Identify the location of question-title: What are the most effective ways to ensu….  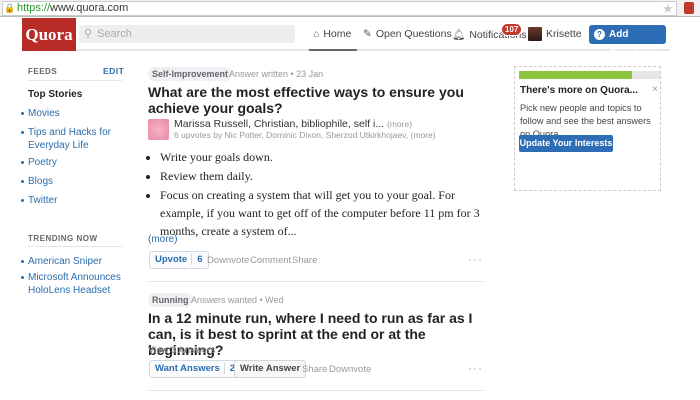
(318, 100).